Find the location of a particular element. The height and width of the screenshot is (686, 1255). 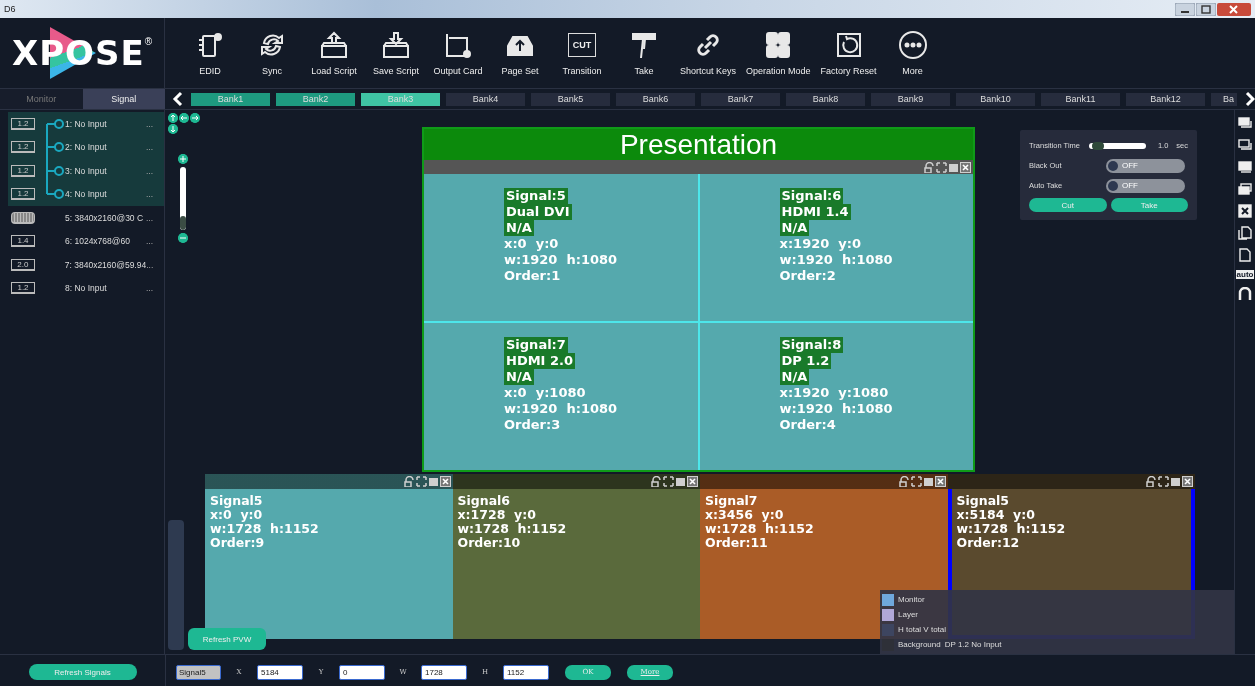

toolbar-button: Operation Mode is located at coordinates (778, 53).